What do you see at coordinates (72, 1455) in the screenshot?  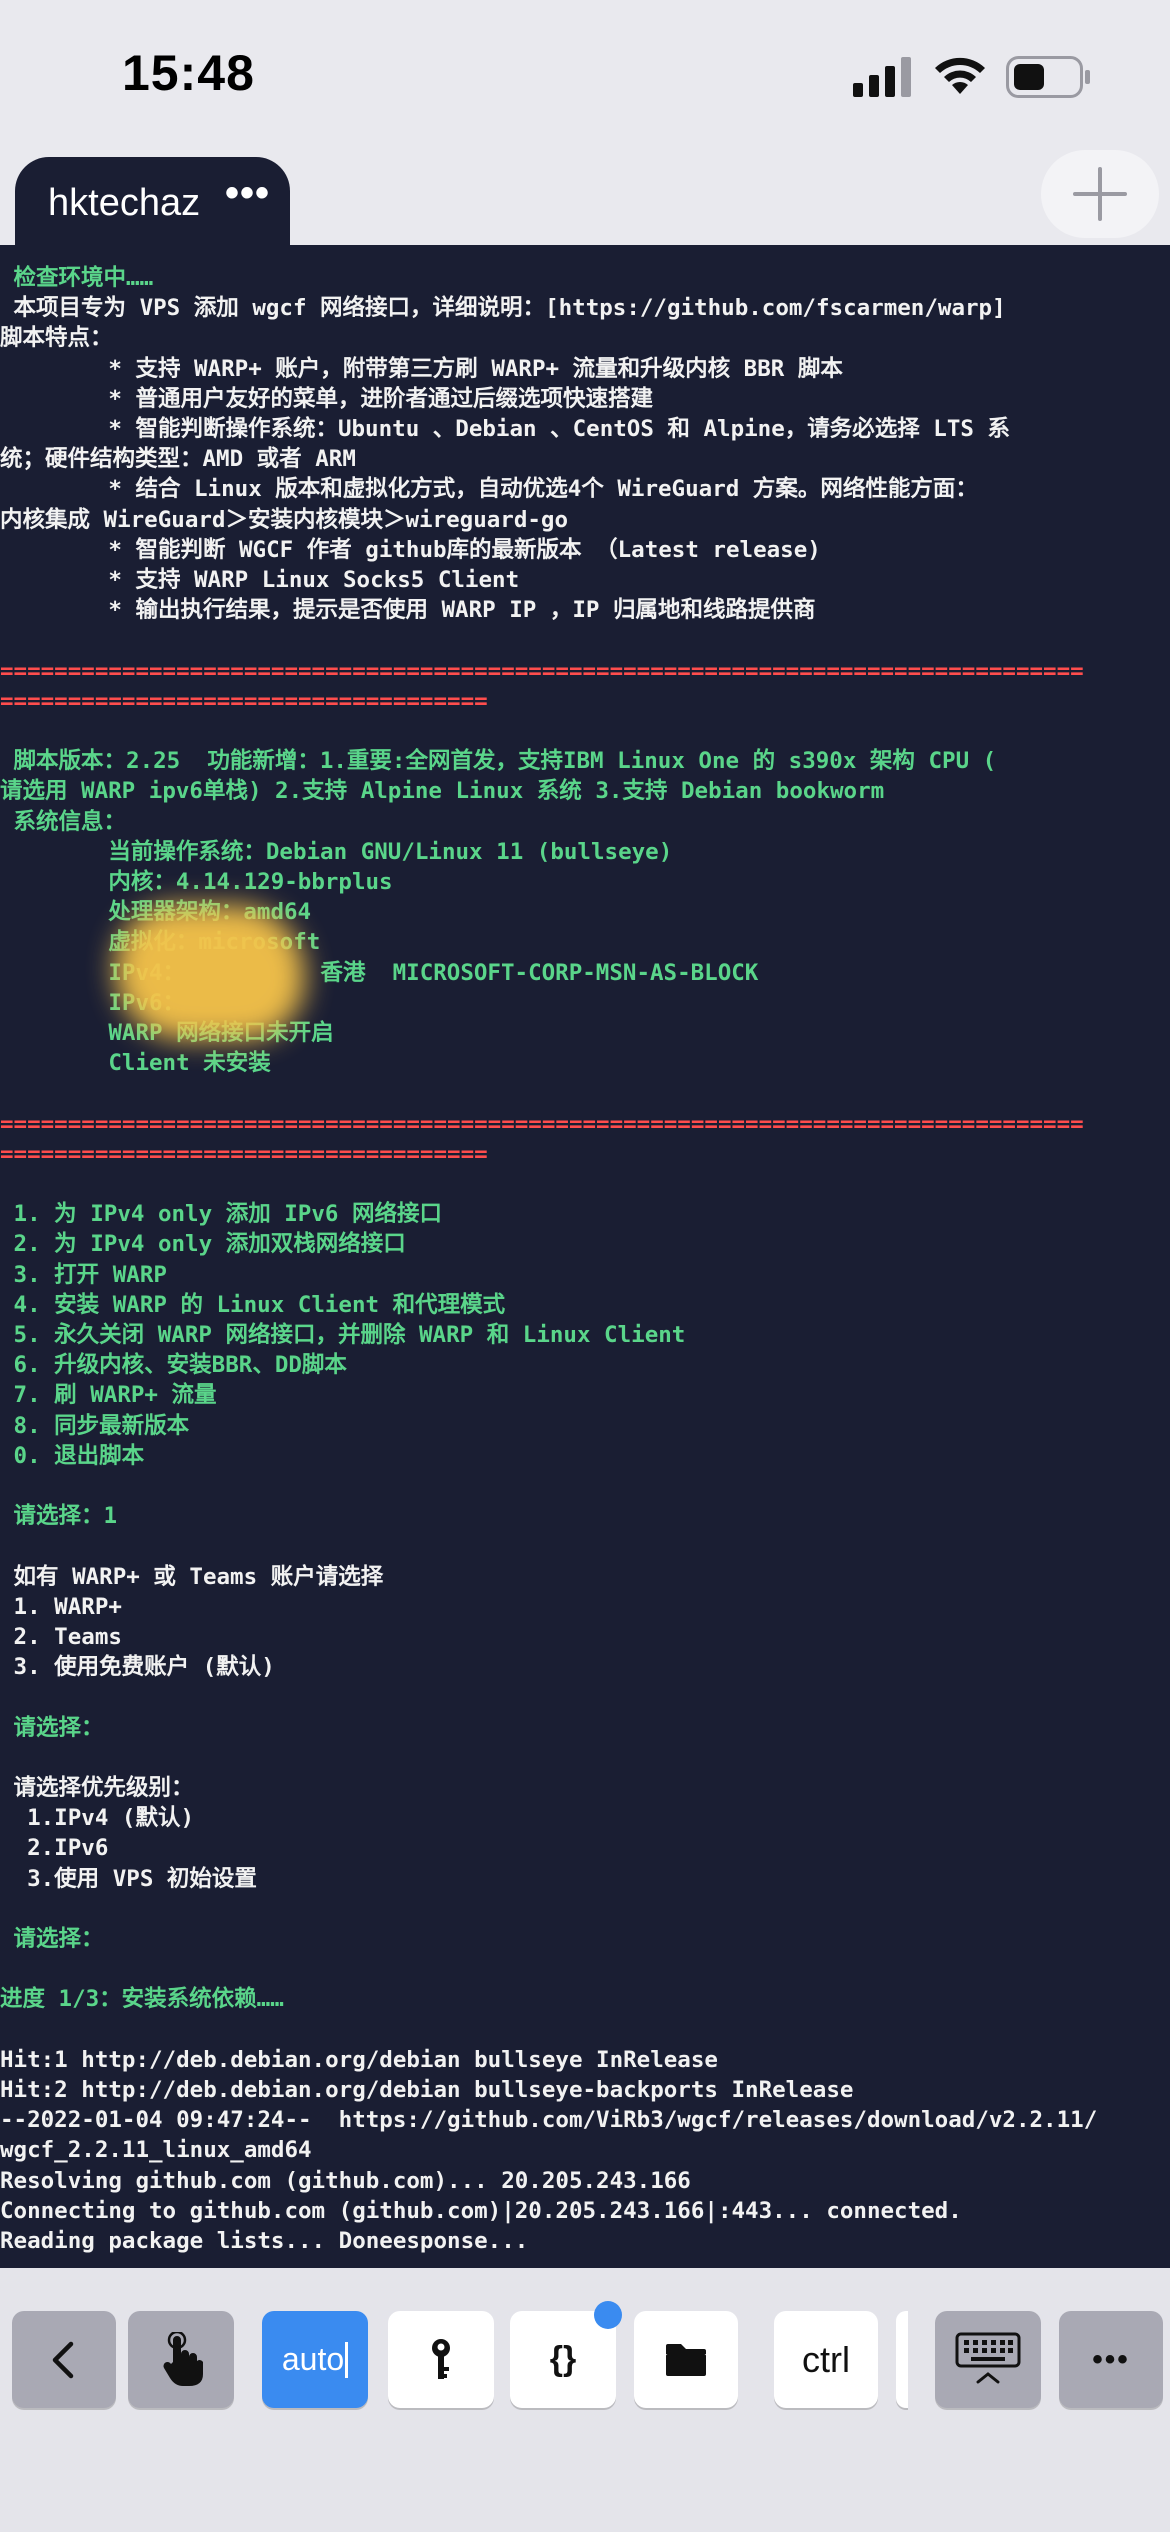 I see `terminal-line: 0. 退出脚本` at bounding box center [72, 1455].